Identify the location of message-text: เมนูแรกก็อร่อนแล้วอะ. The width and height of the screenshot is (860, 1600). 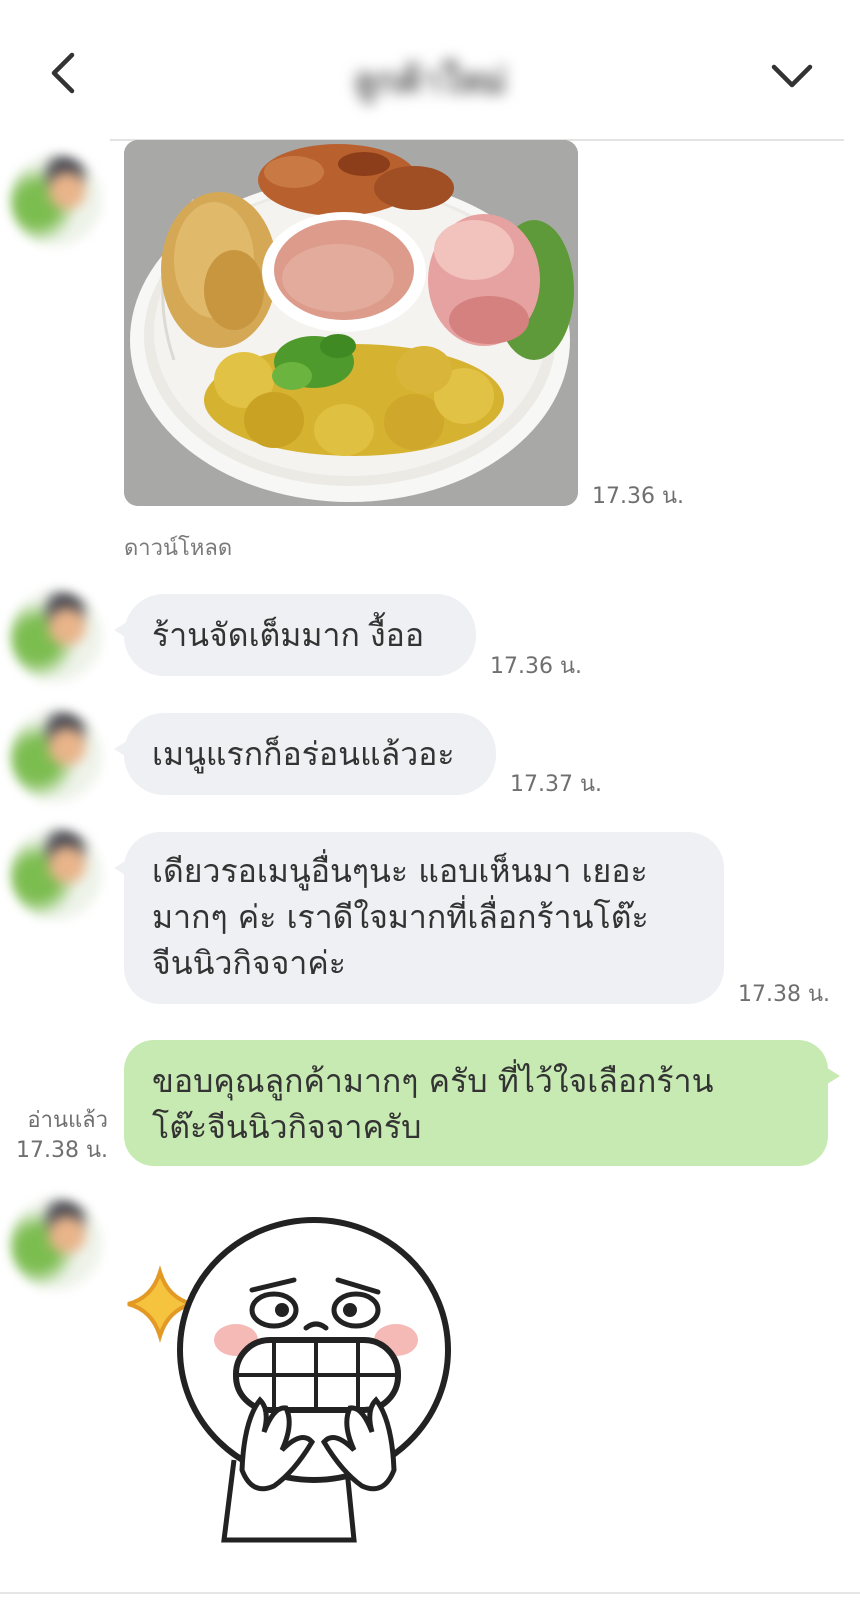
(303, 754).